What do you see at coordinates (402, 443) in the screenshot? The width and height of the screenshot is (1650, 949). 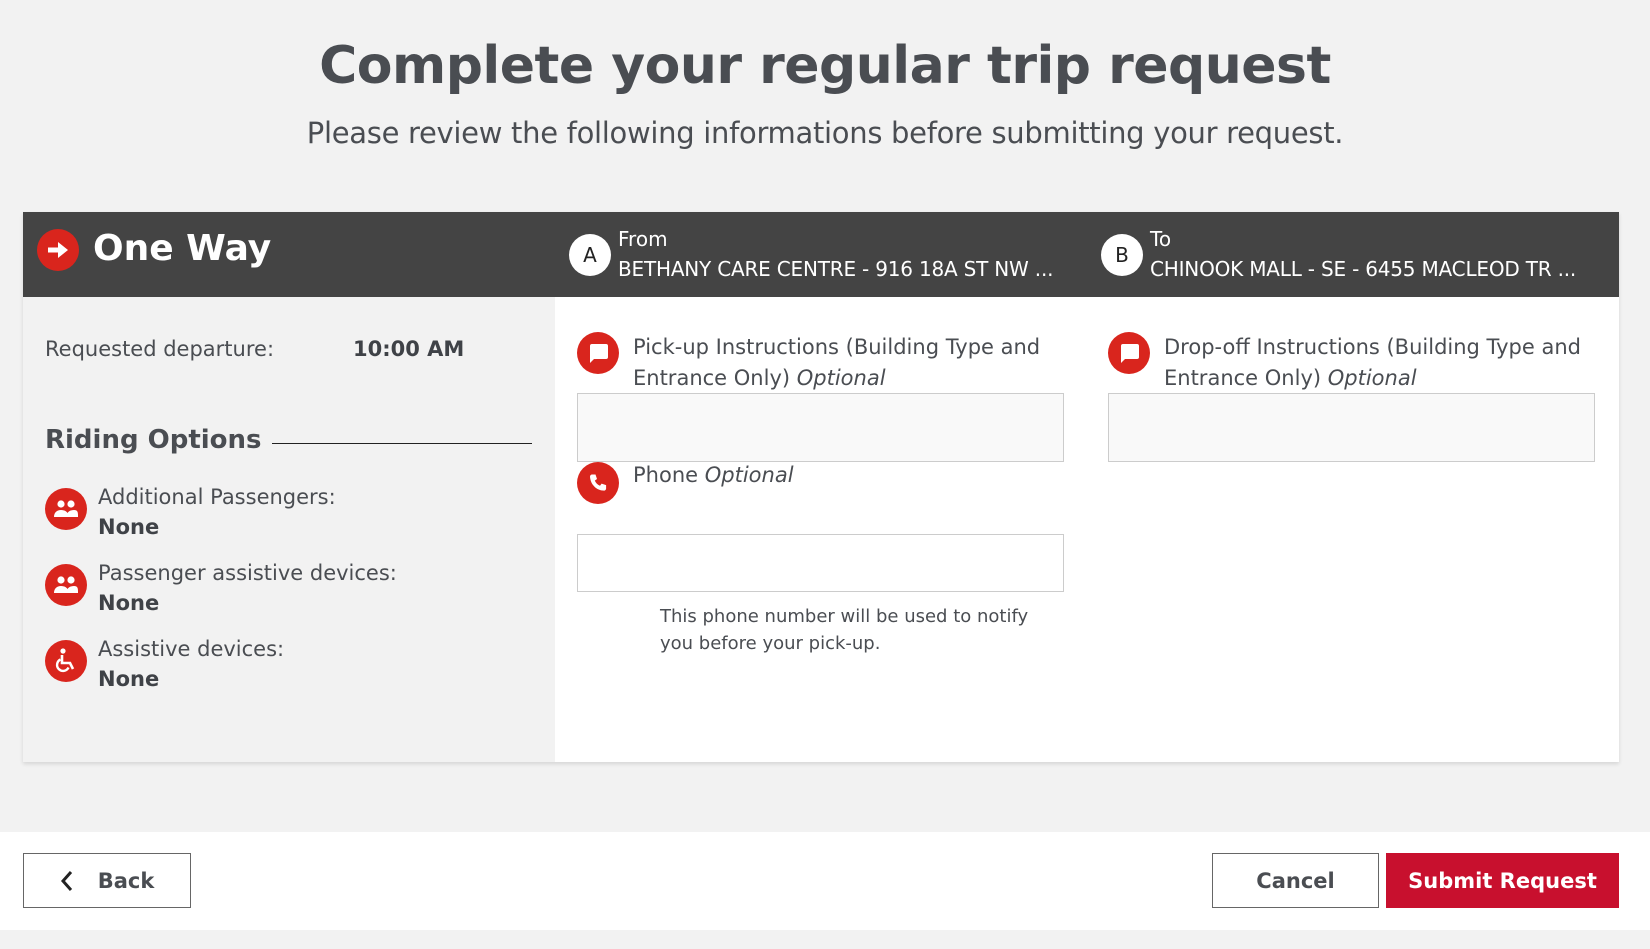 I see `riding-options-divider` at bounding box center [402, 443].